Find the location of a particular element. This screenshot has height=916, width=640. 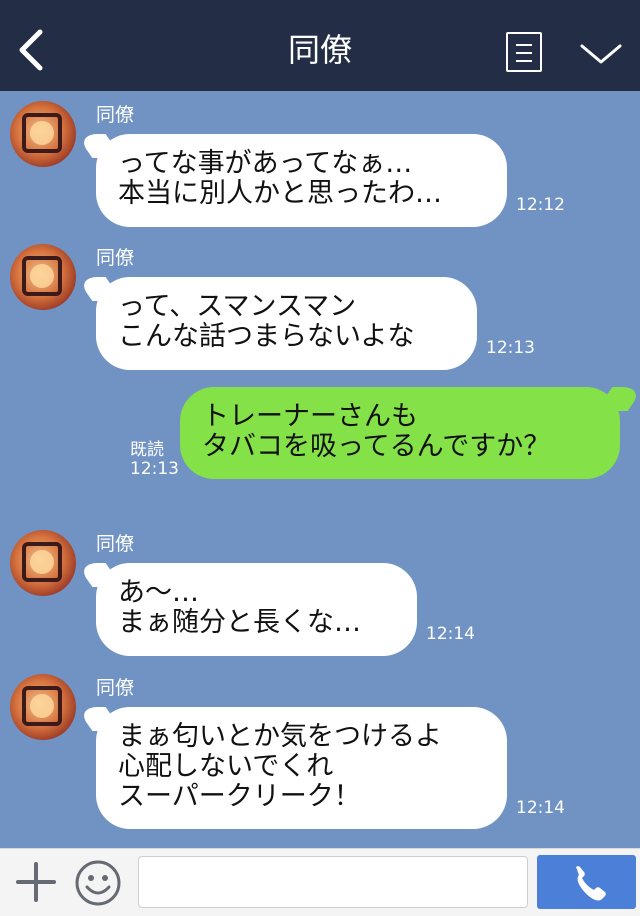

smiley-icon is located at coordinates (98, 883).